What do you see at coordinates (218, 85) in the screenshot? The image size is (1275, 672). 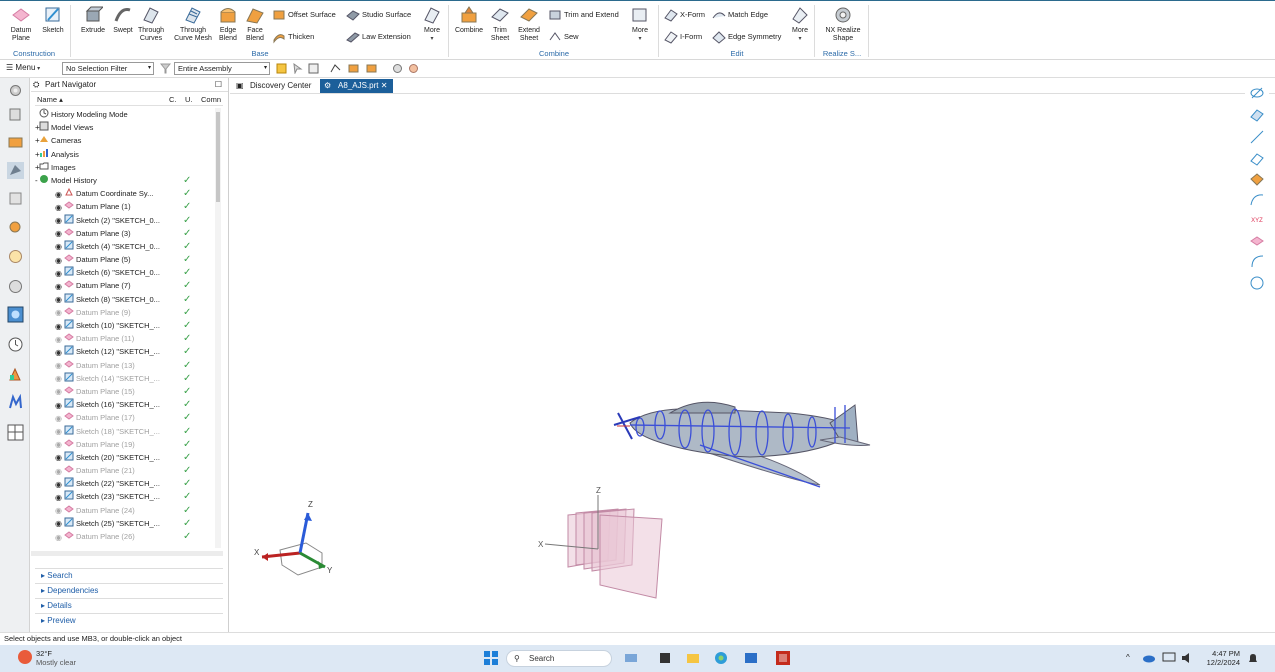 I see `maximize-icon: ☐` at bounding box center [218, 85].